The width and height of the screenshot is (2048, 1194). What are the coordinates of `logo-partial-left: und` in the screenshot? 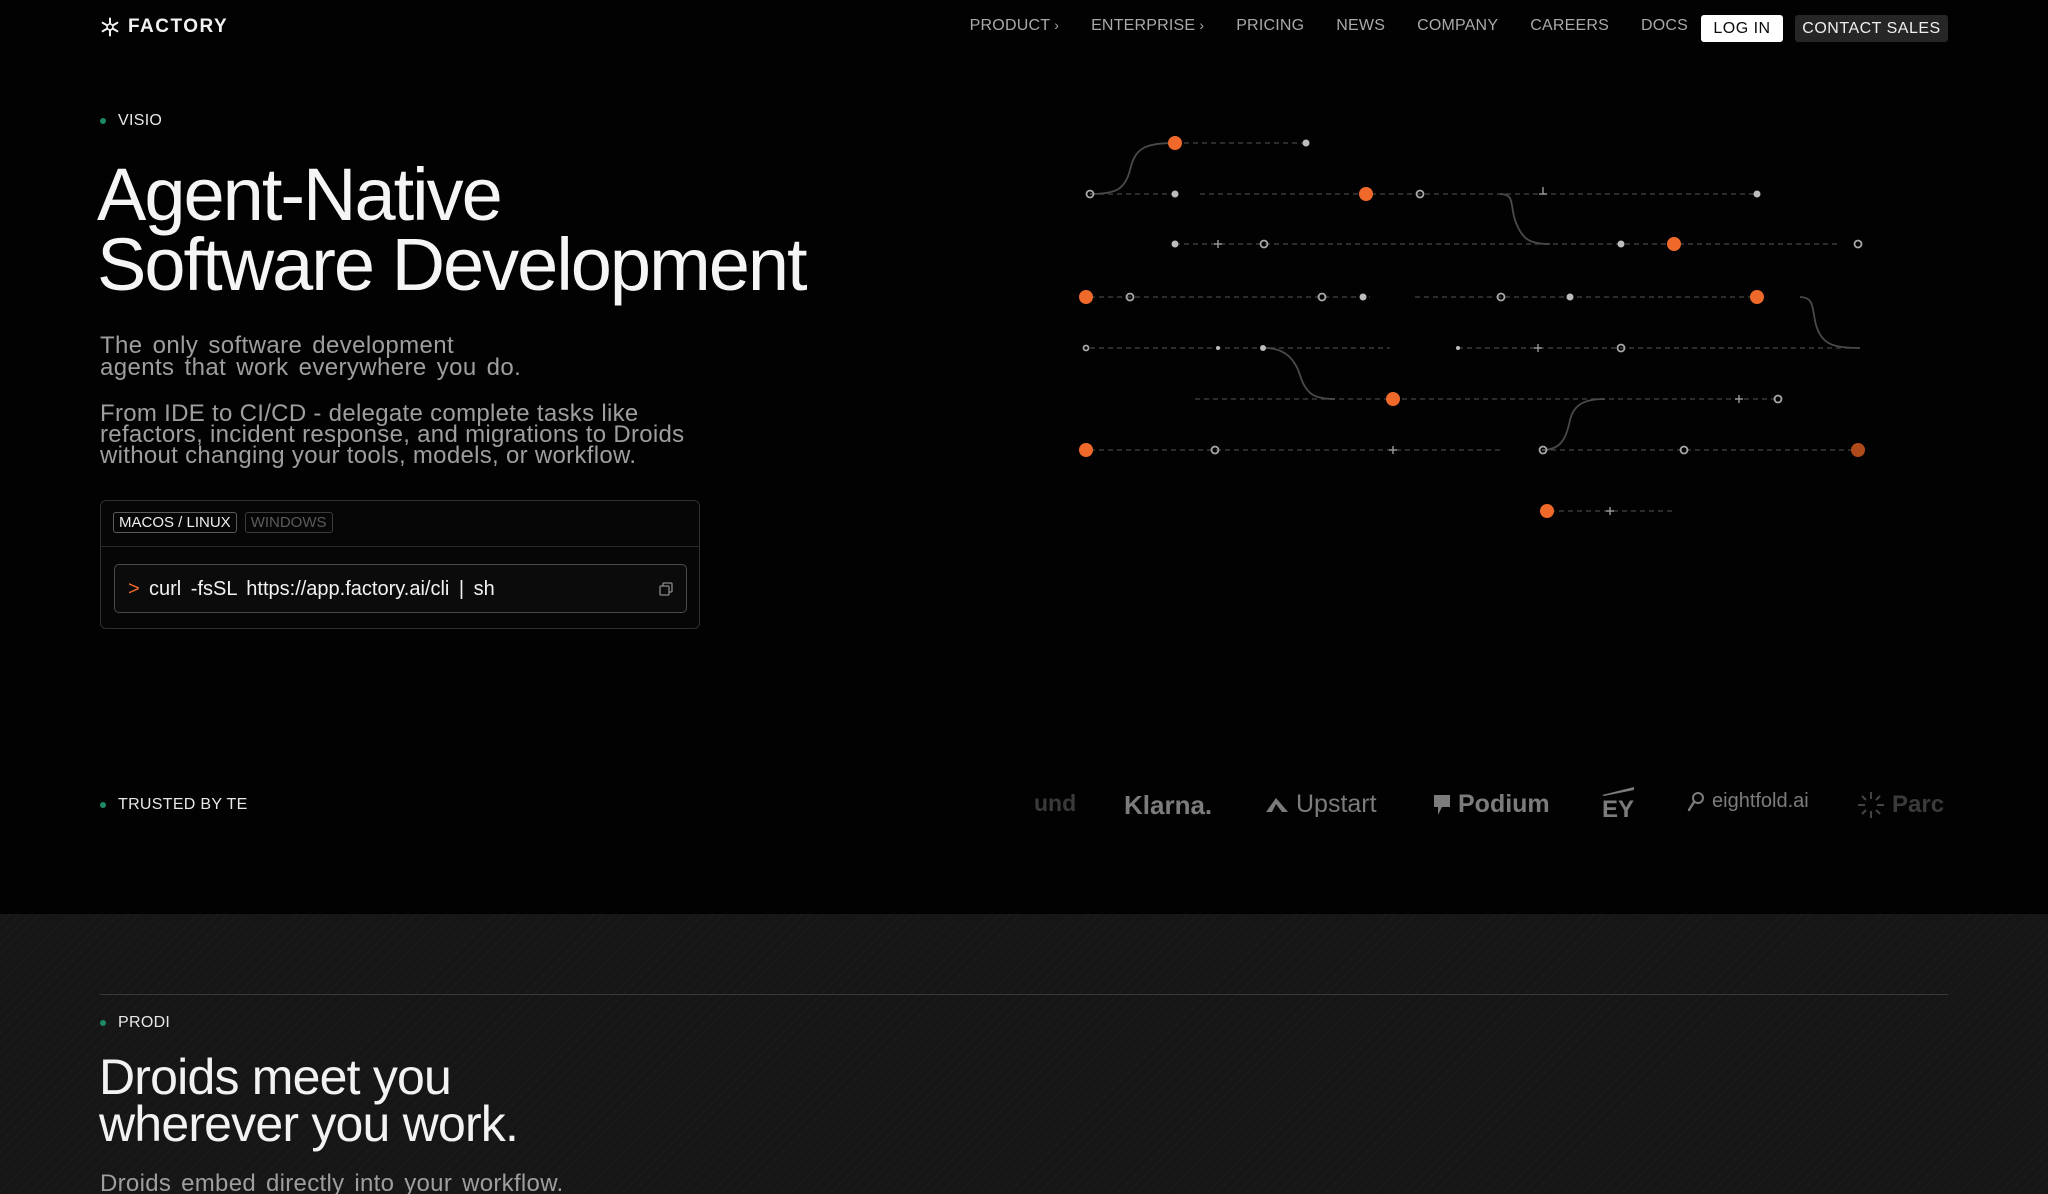 It's located at (1055, 803).